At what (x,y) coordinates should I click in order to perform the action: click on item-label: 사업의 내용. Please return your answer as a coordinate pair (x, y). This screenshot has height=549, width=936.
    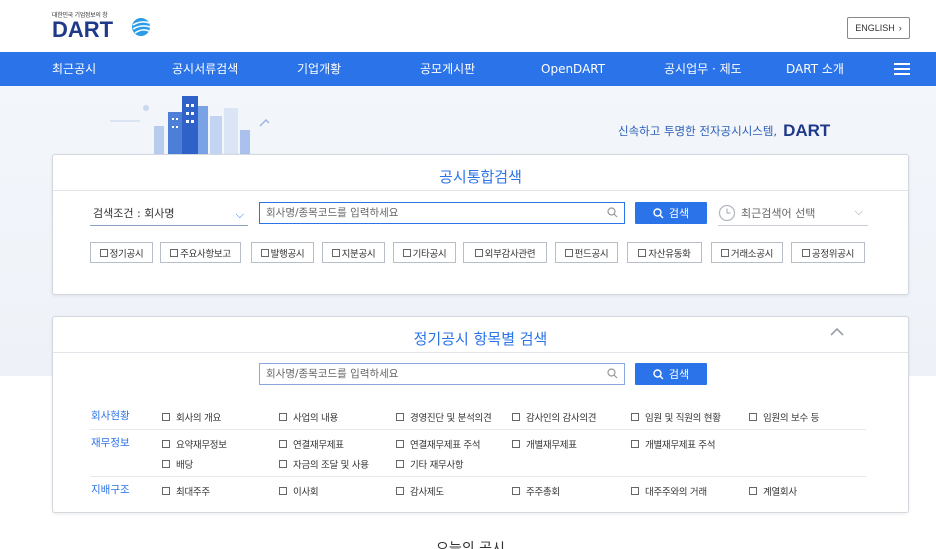
    Looking at the image, I should click on (315, 418).